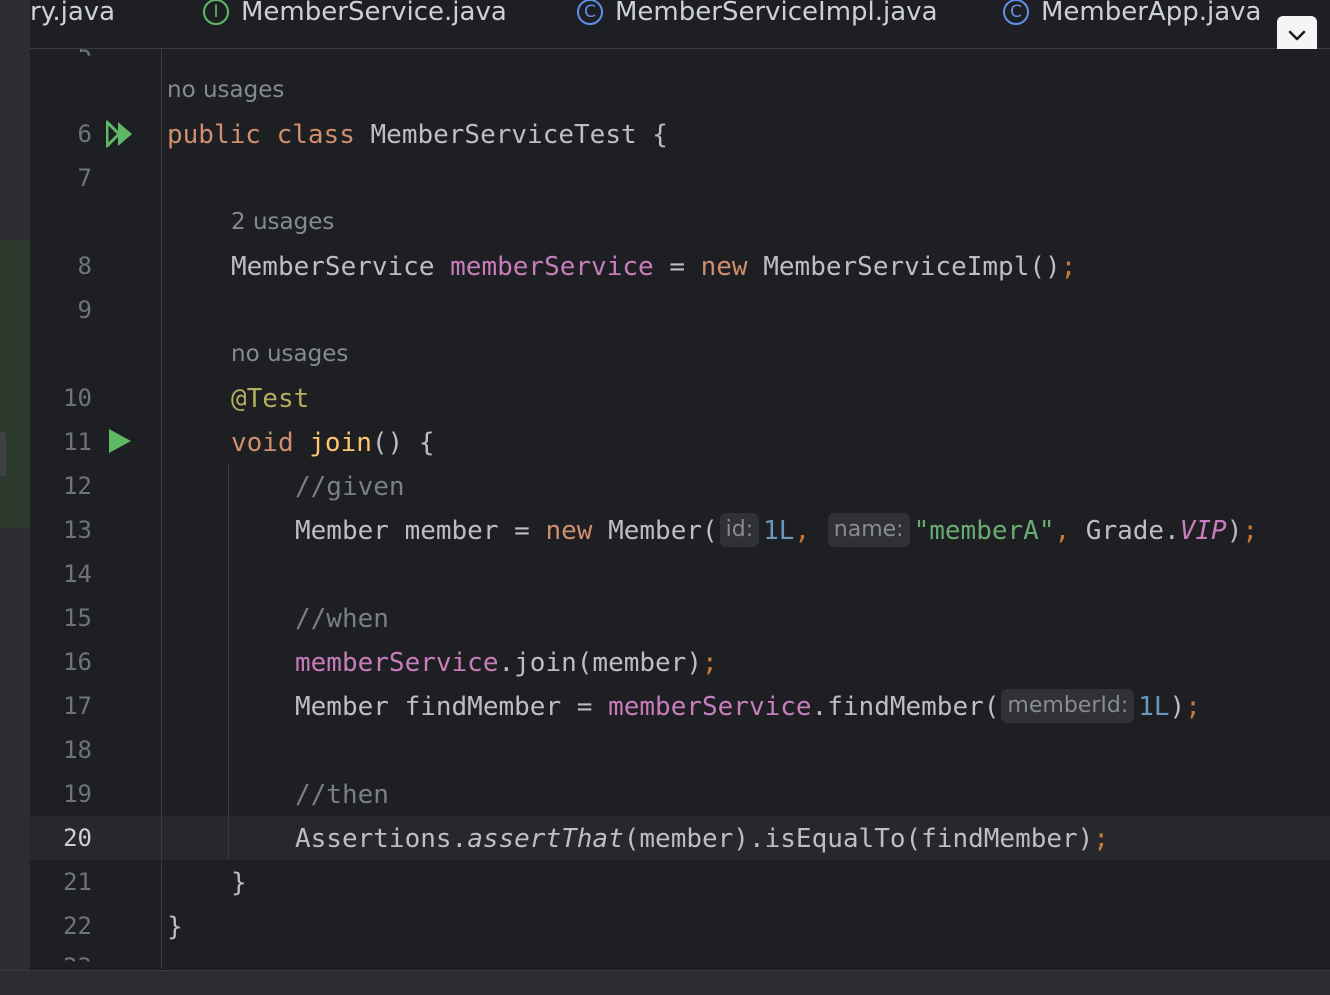 The image size is (1330, 995). What do you see at coordinates (214, 135) in the screenshot?
I see `keyword: public` at bounding box center [214, 135].